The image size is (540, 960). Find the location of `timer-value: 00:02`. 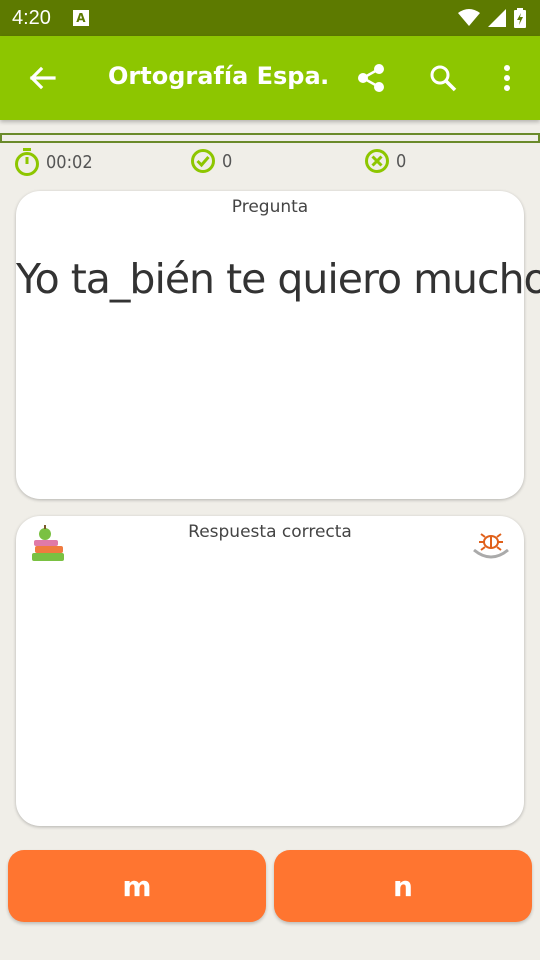

timer-value: 00:02 is located at coordinates (69, 162).